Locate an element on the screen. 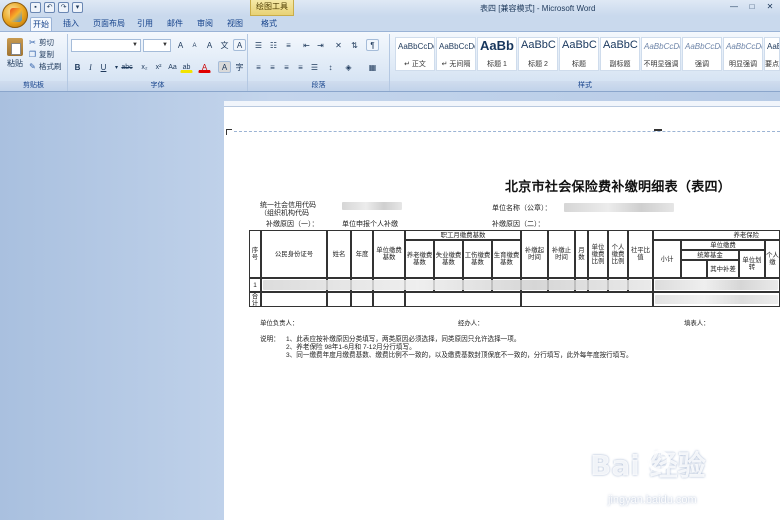  copy-button: ❐ 复制 is located at coordinates (41, 54).